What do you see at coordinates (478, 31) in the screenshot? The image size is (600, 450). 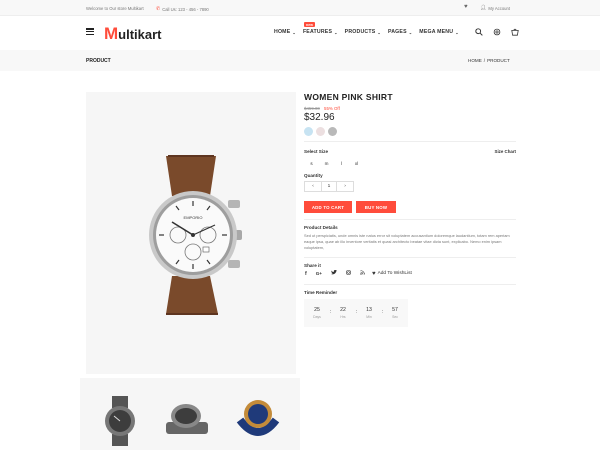 I see `search-icon` at bounding box center [478, 31].